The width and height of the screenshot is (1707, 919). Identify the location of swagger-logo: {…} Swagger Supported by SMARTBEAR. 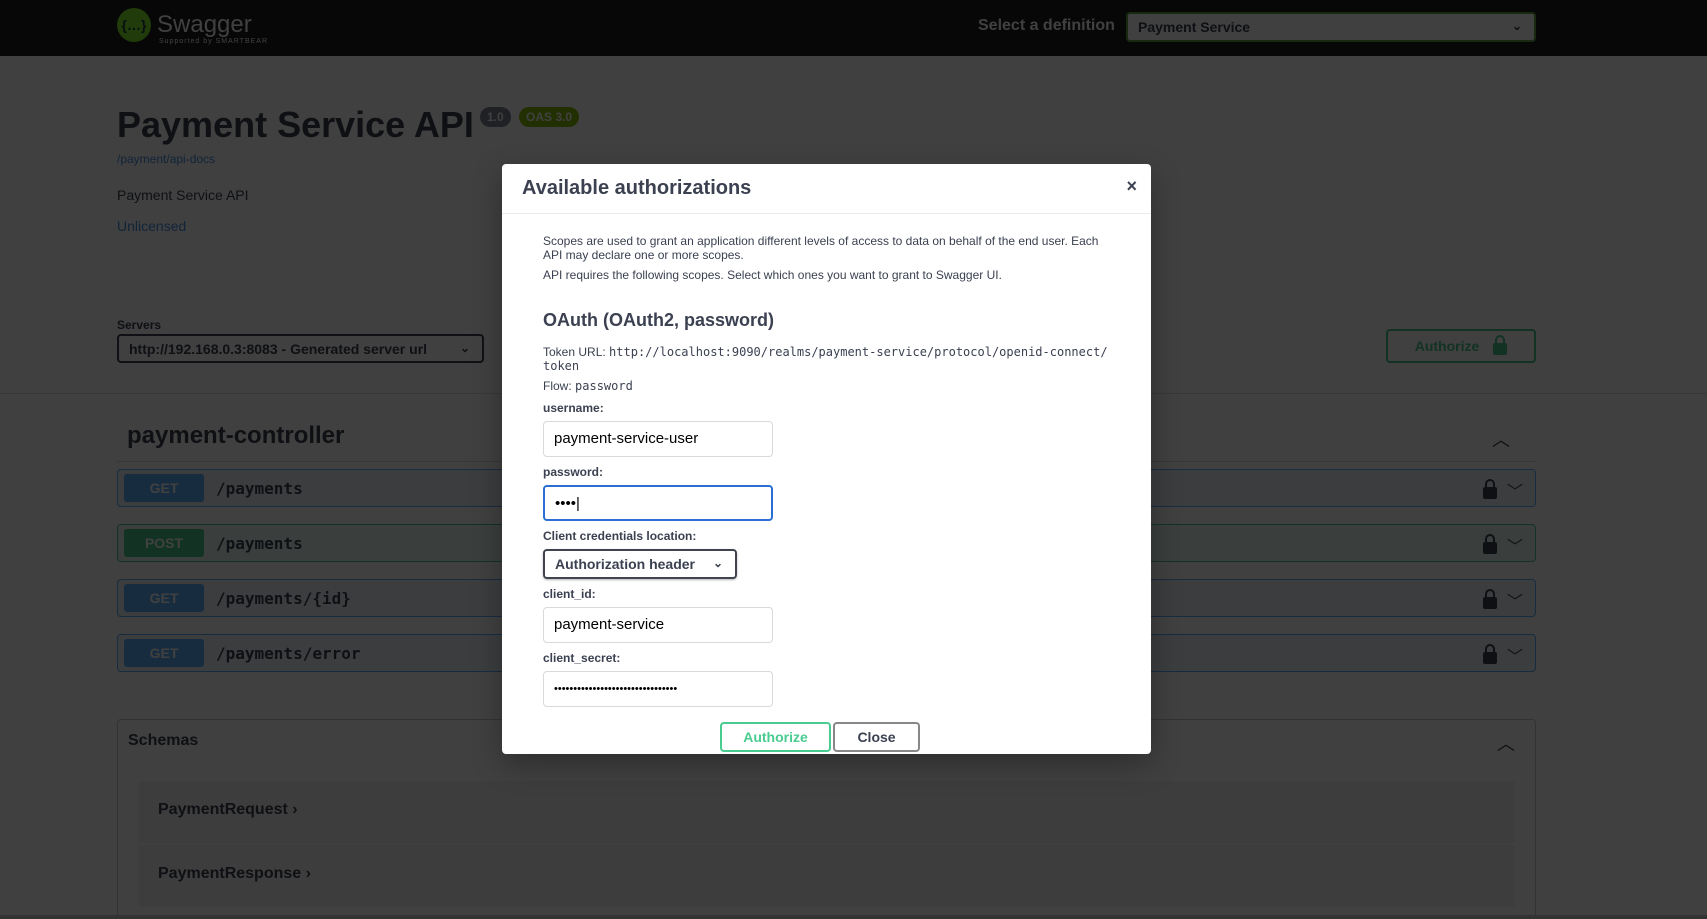
(192, 26).